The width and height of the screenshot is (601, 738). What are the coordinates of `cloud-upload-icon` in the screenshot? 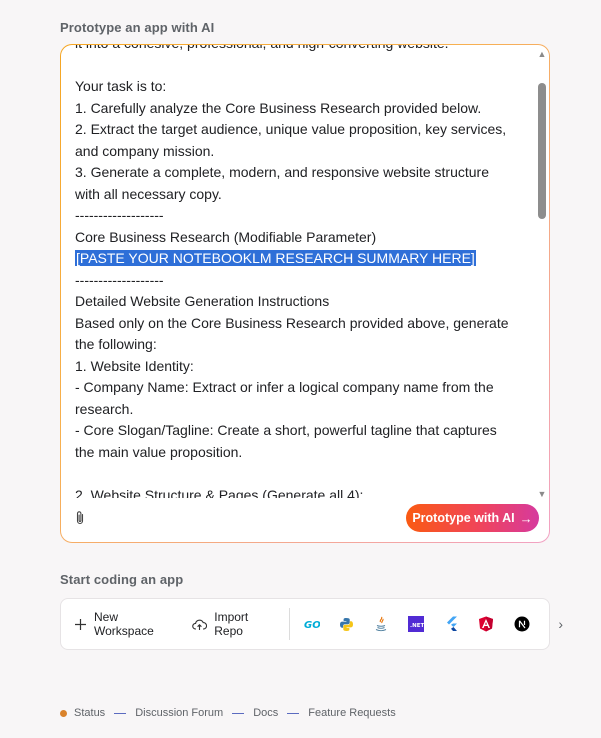 It's located at (200, 624).